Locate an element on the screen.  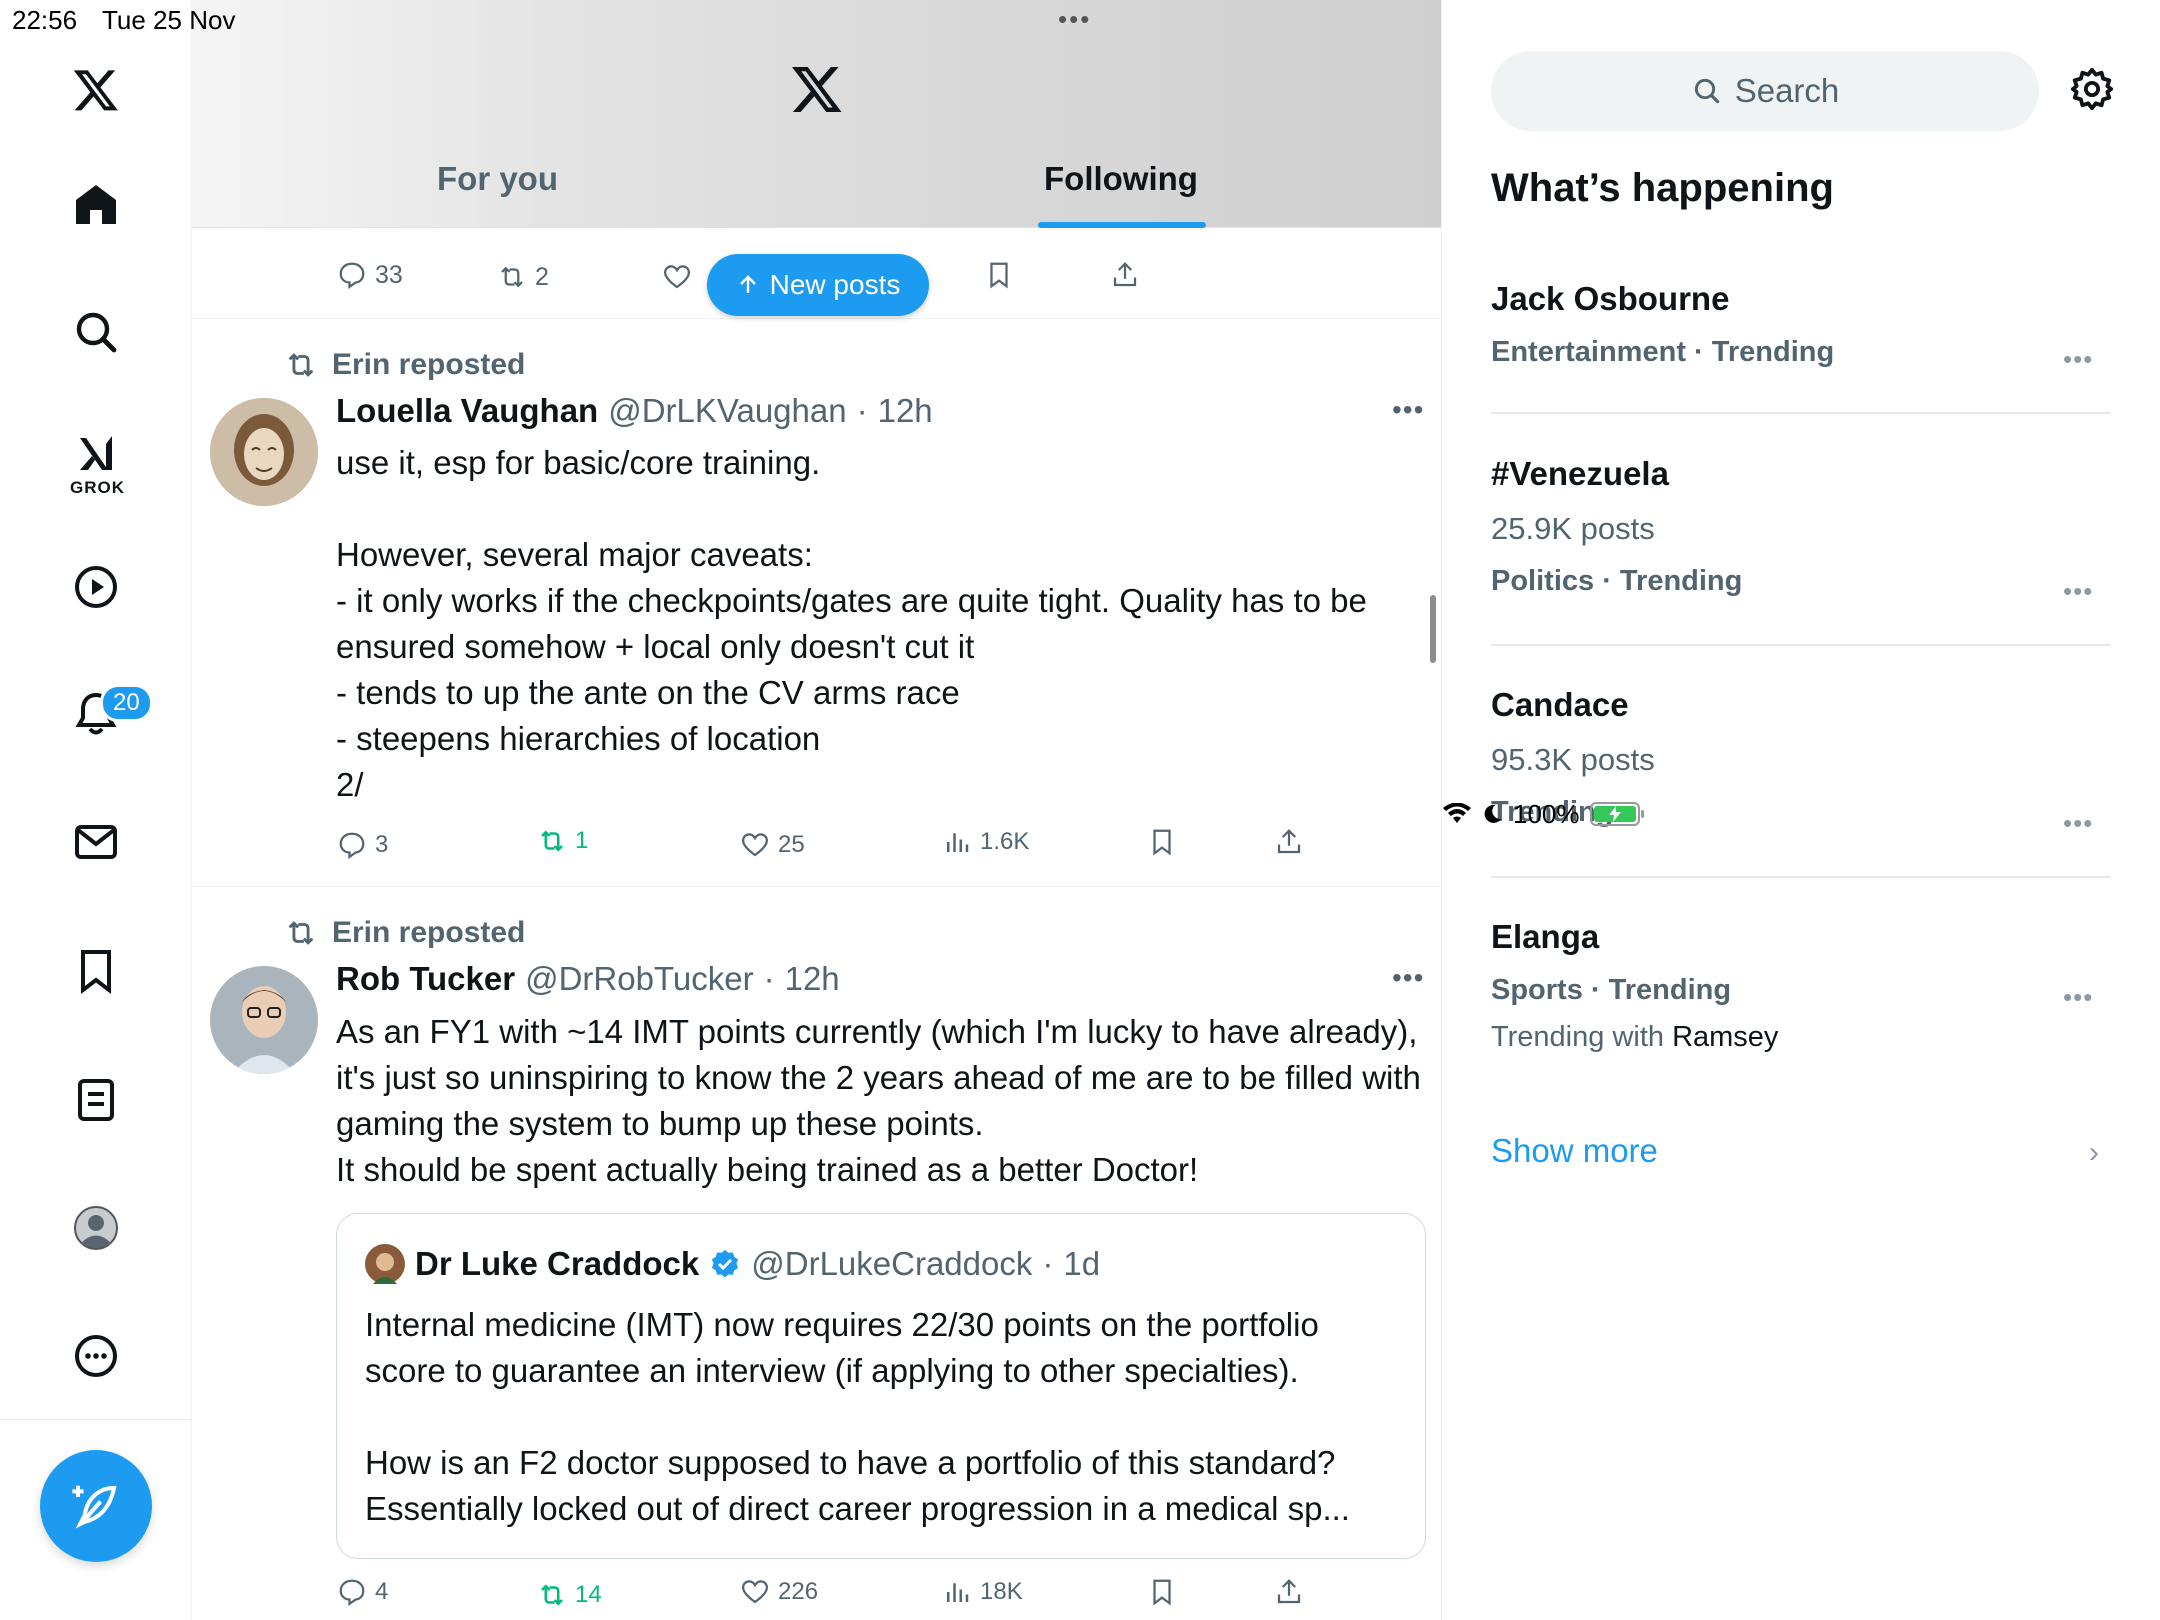
status-time: 22:56 is located at coordinates (45, 20).